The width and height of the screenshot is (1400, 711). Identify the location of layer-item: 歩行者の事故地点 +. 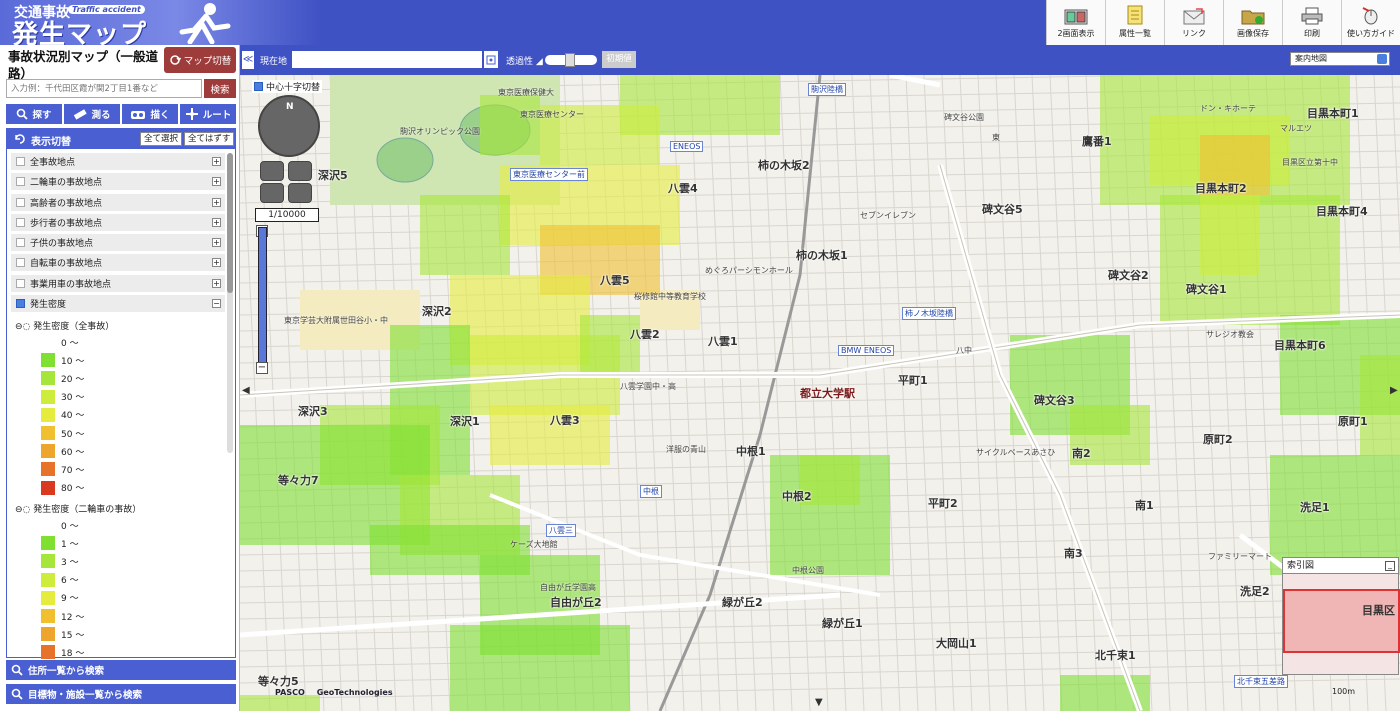
(118, 222).